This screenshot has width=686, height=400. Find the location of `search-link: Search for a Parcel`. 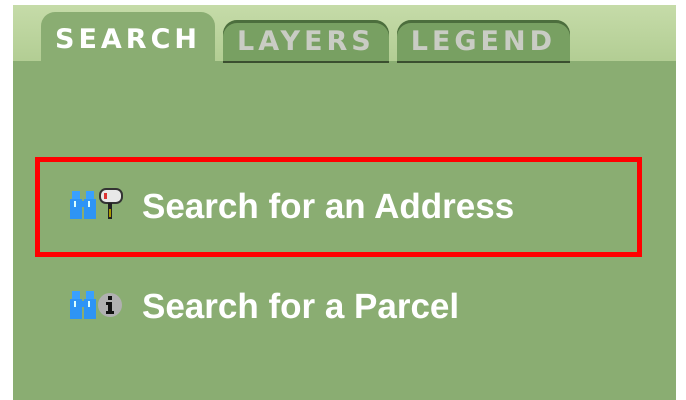

search-link: Search for a Parcel is located at coordinates (338, 307).